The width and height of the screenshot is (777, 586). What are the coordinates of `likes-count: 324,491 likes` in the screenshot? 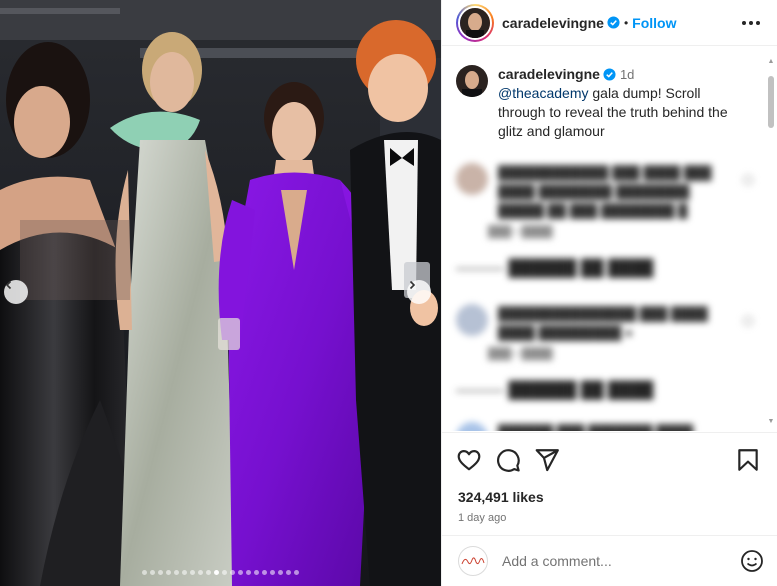 It's located at (611, 497).